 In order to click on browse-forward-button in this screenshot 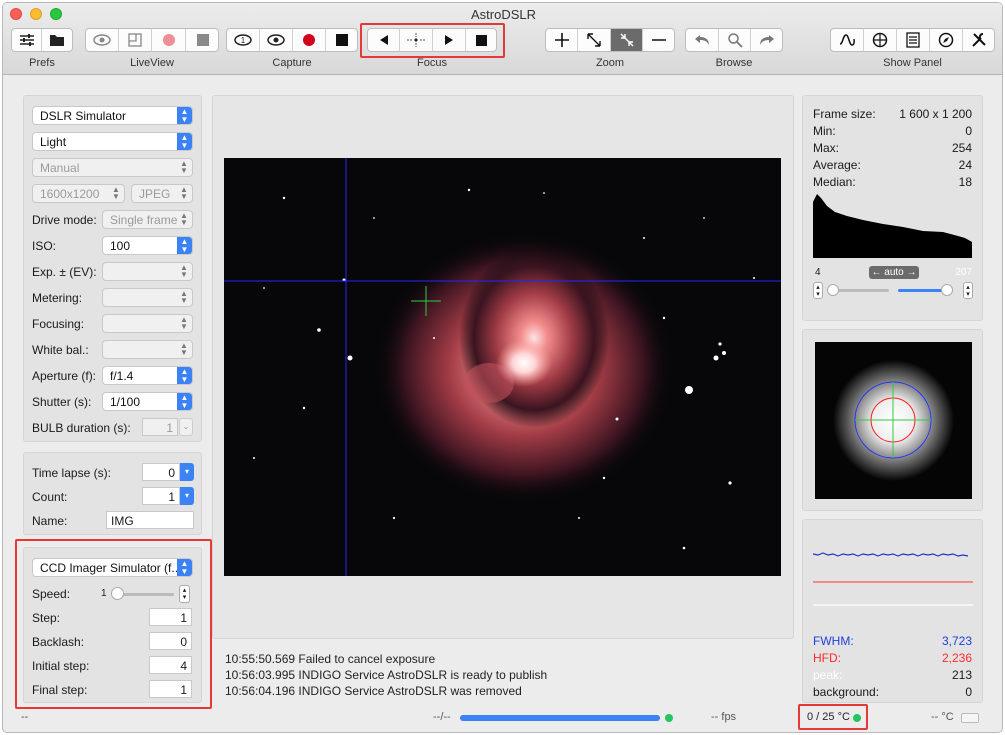, I will do `click(767, 40)`.